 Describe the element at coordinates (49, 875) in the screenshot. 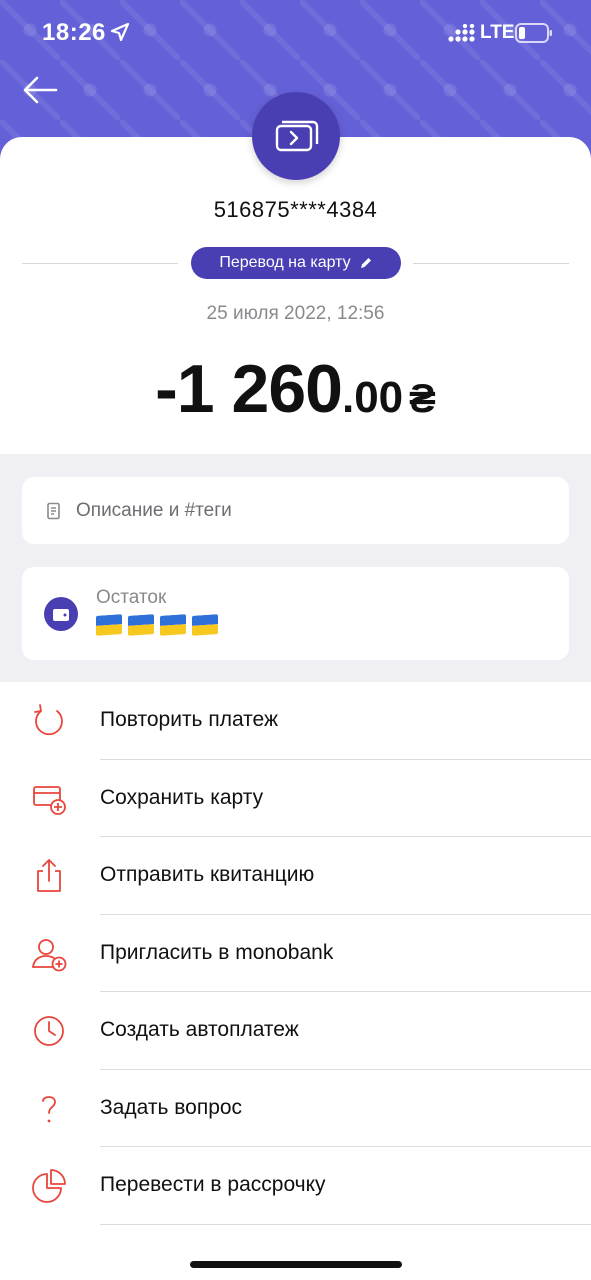

I see `share-icon` at that location.